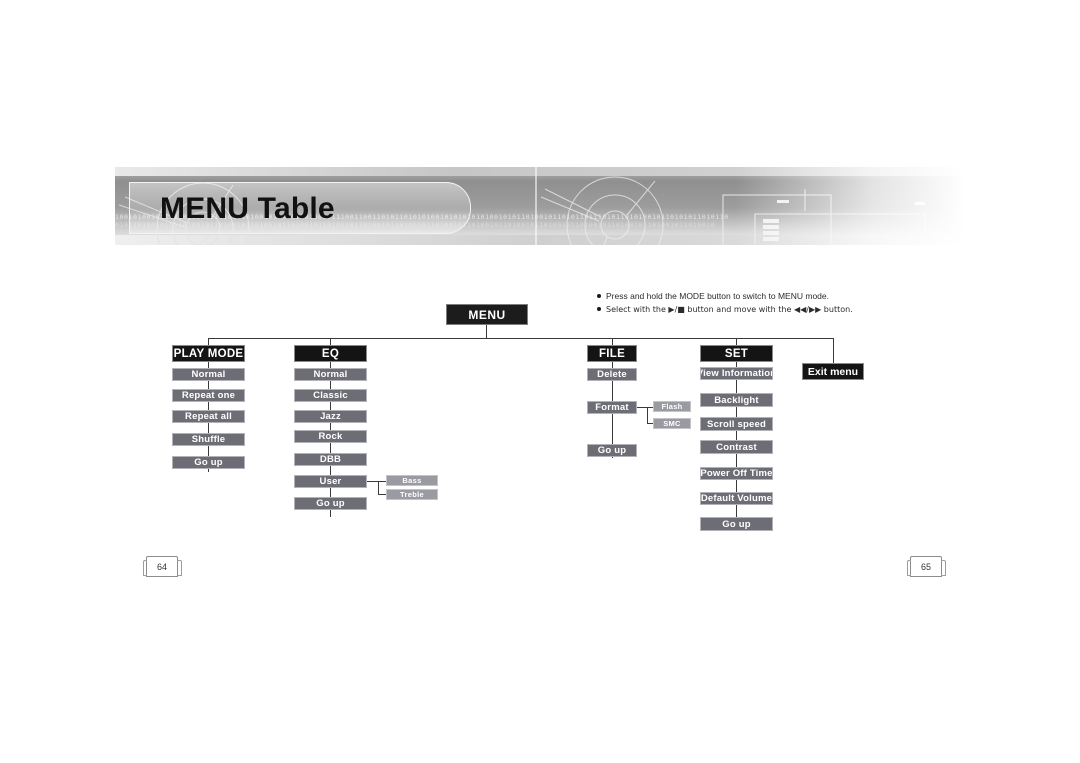  What do you see at coordinates (612, 353) in the screenshot?
I see `column-header-file: FILE` at bounding box center [612, 353].